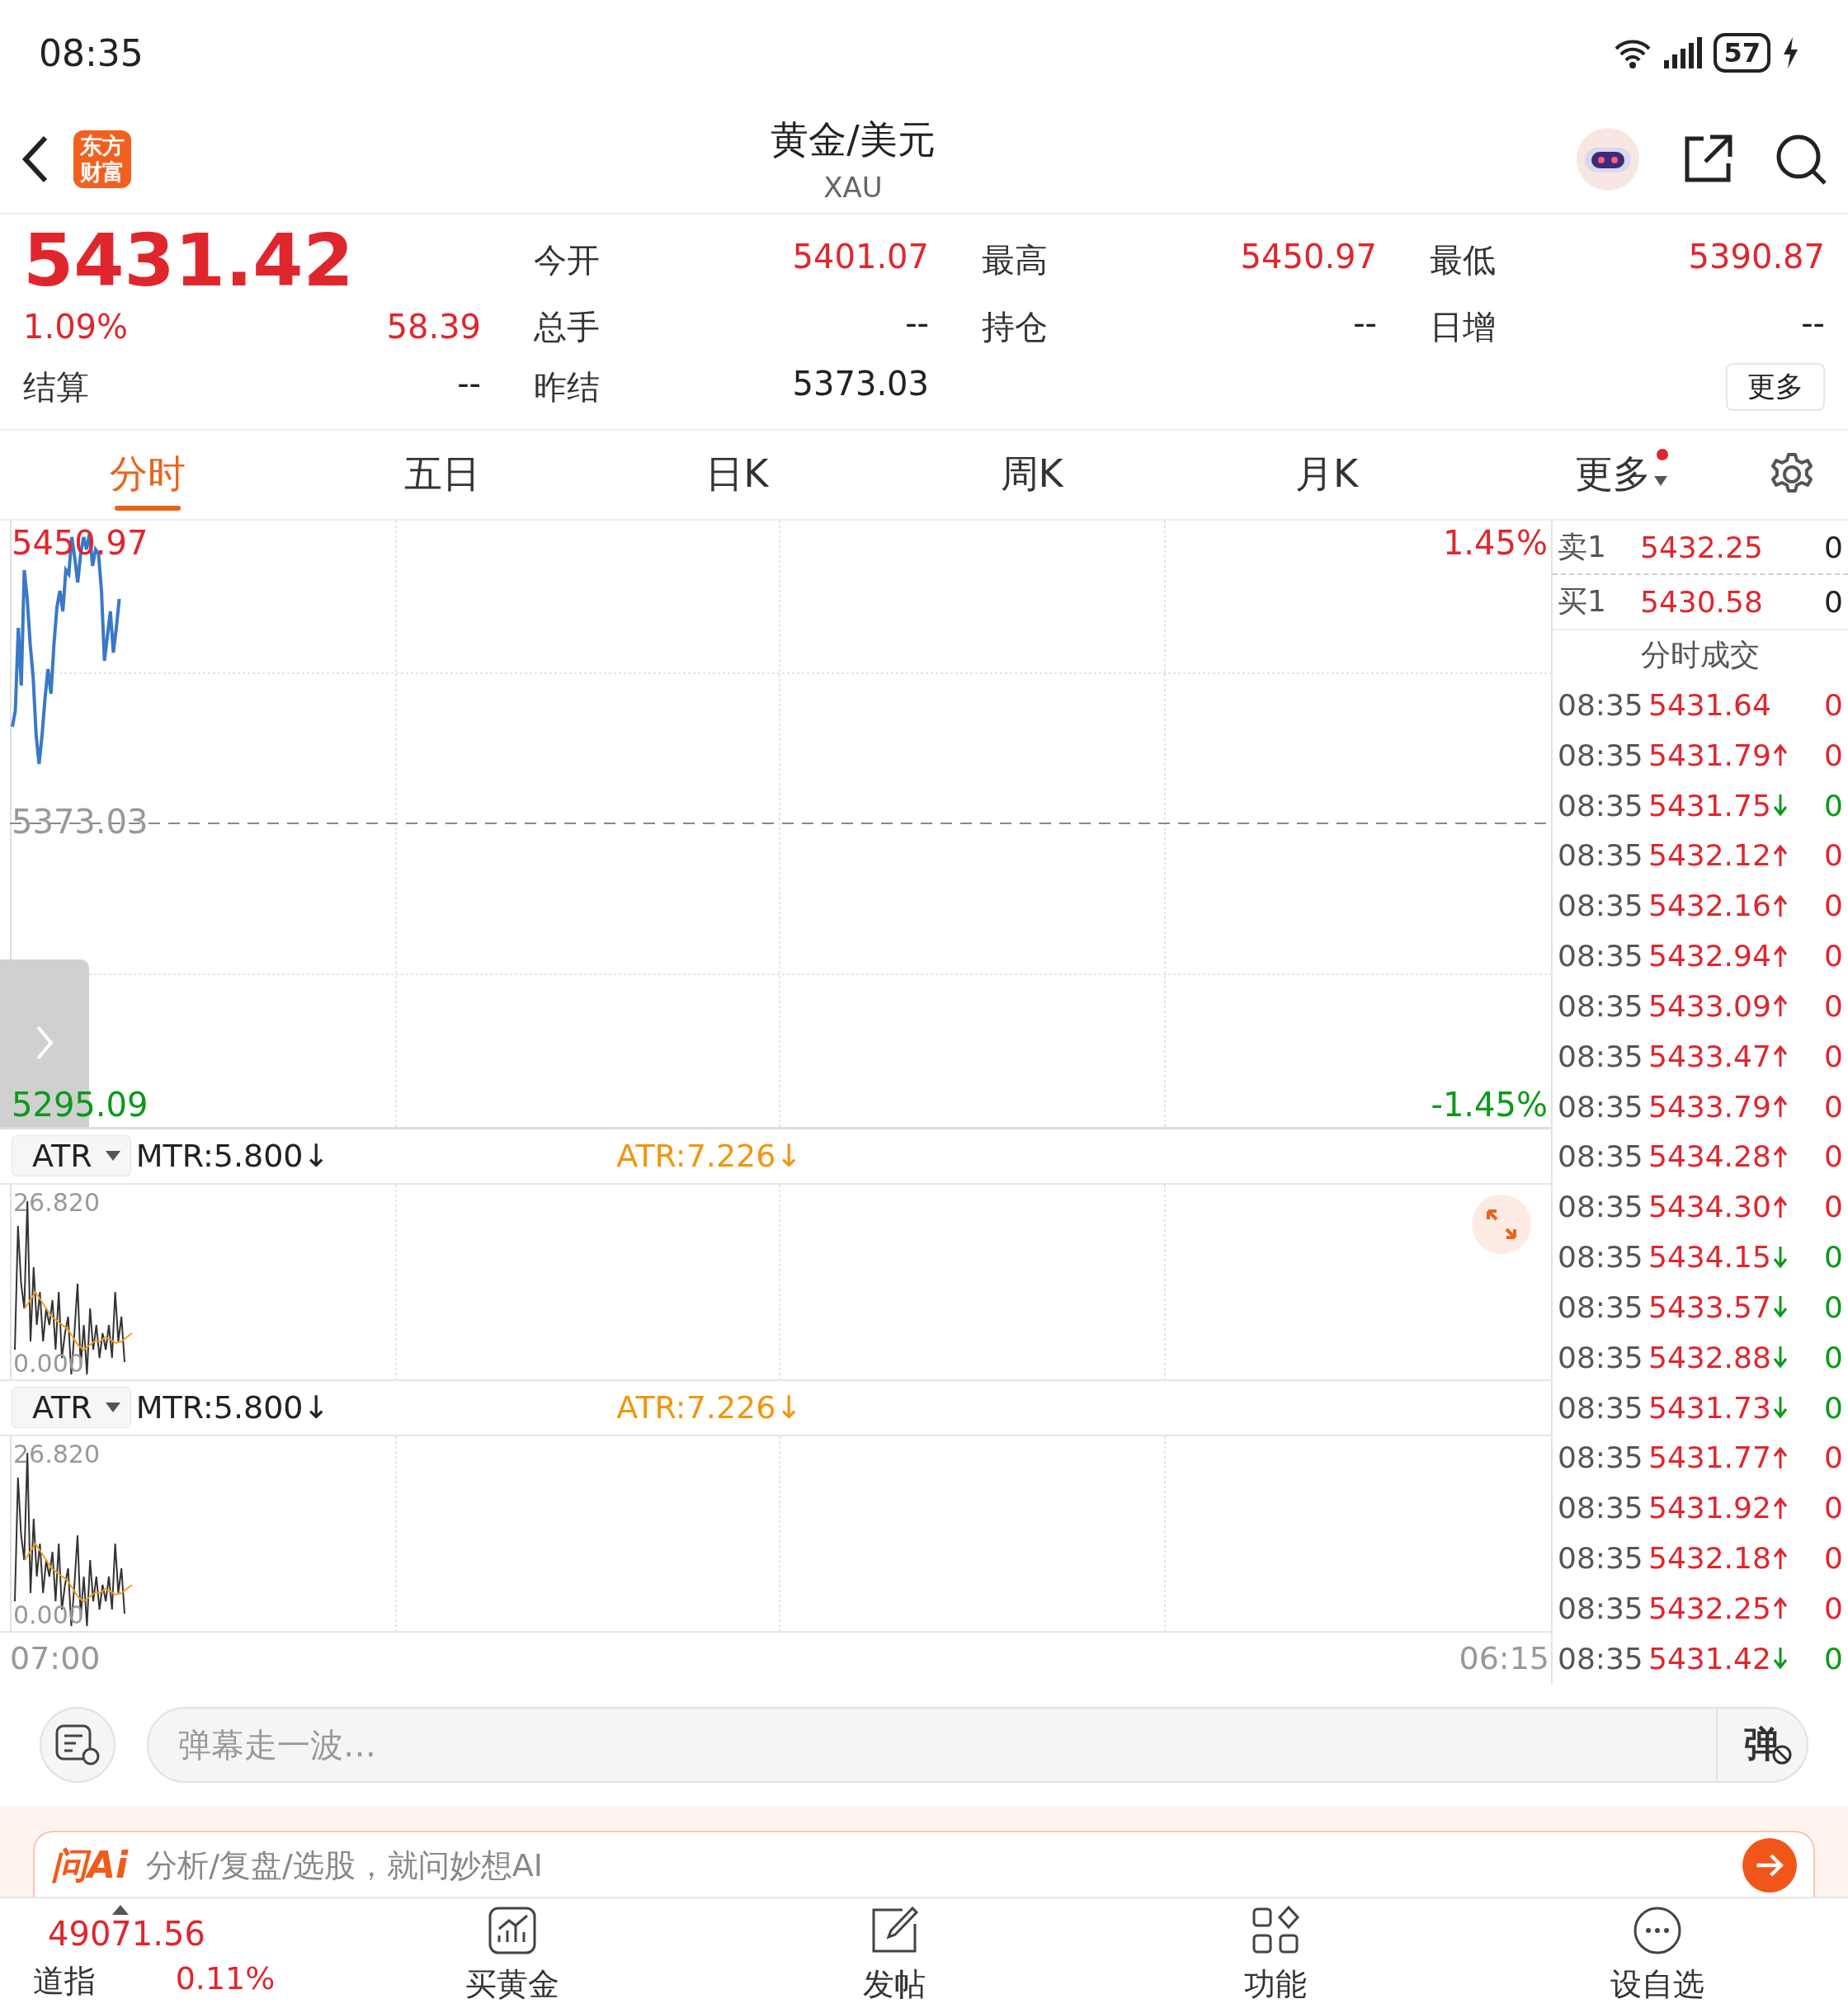  Describe the element at coordinates (736, 474) in the screenshot. I see `chart-tab: 日K` at that location.